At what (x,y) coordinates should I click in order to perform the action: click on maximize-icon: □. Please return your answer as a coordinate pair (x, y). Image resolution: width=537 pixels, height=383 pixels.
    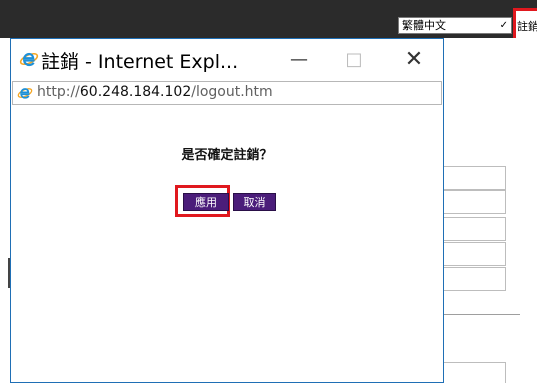
    Looking at the image, I should click on (354, 59).